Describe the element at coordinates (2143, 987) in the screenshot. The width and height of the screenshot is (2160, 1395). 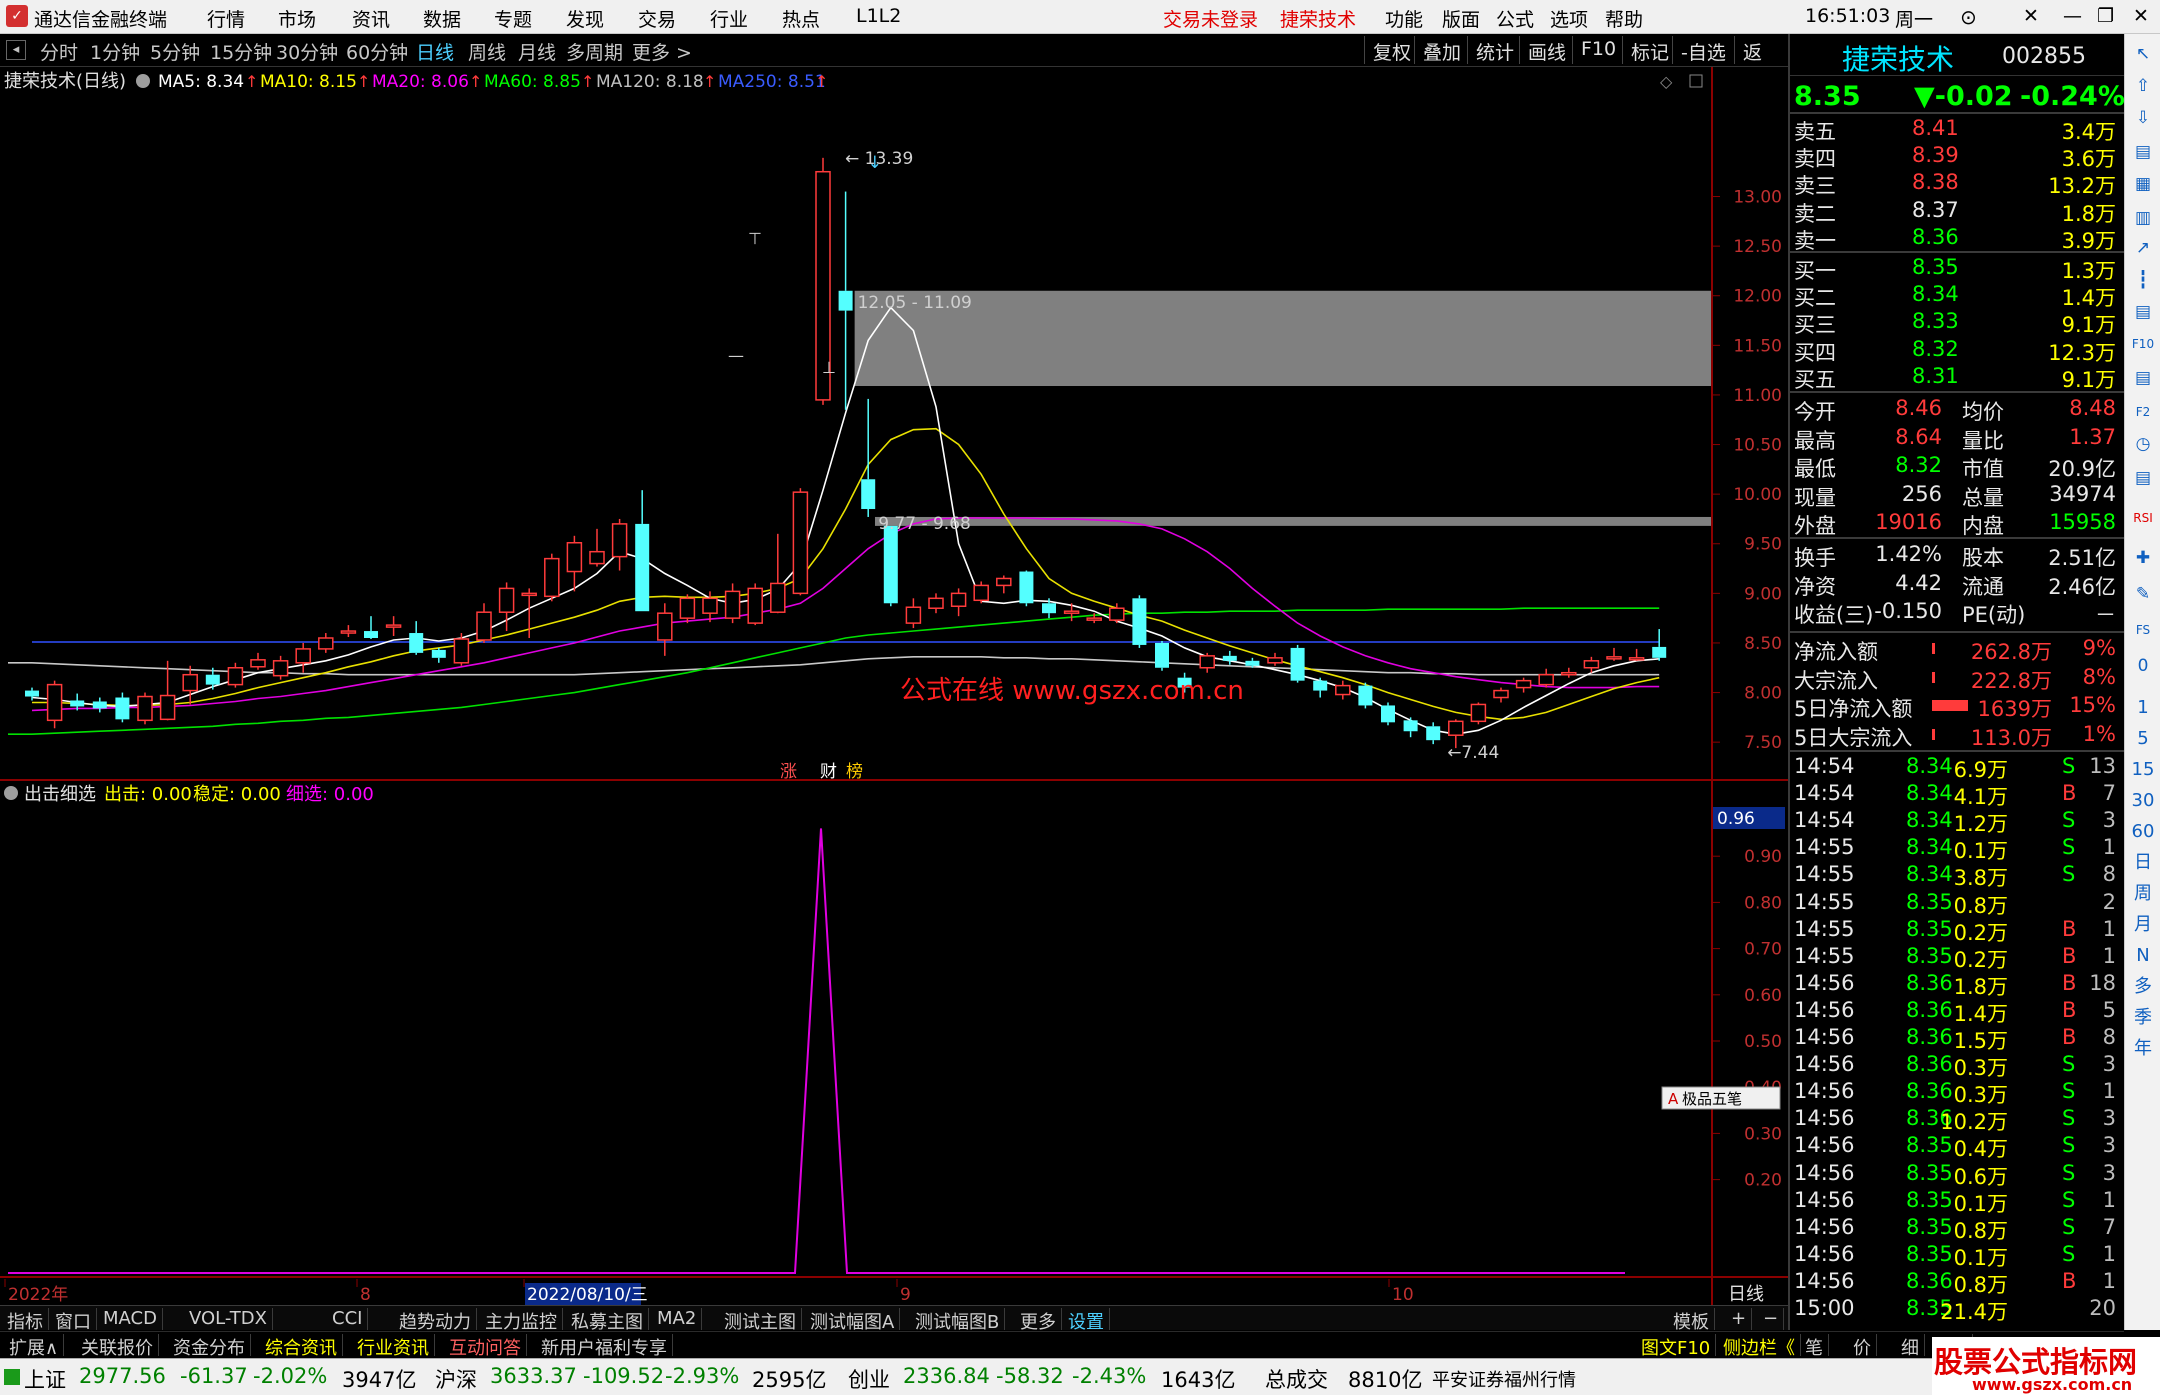
I see `side-period-9: 多` at that location.